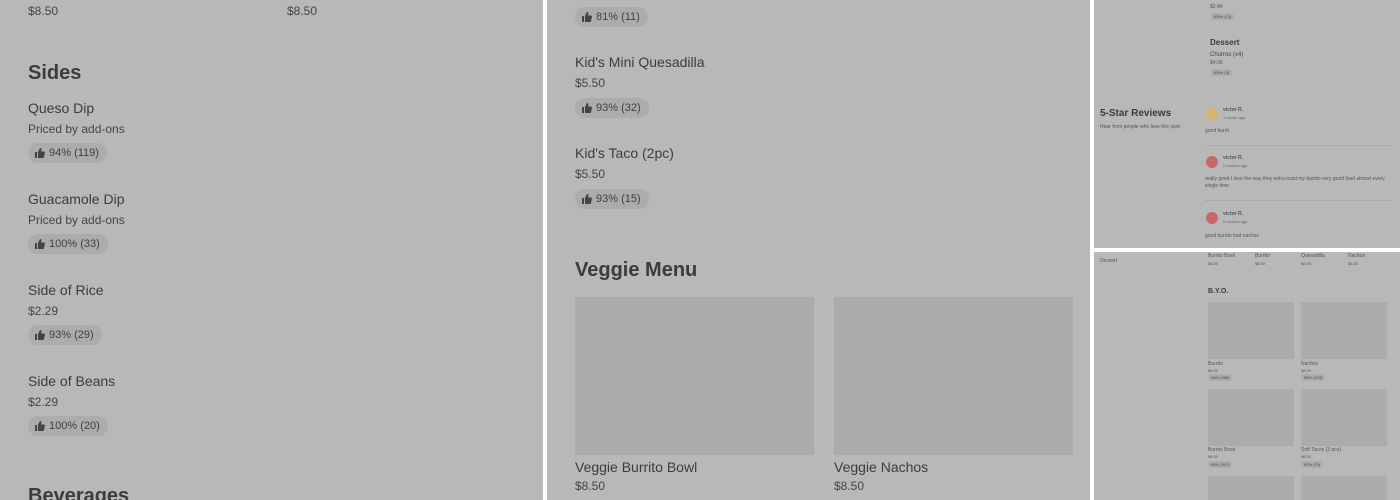  I want to click on rating-badge: 93% (29), so click(65, 335).